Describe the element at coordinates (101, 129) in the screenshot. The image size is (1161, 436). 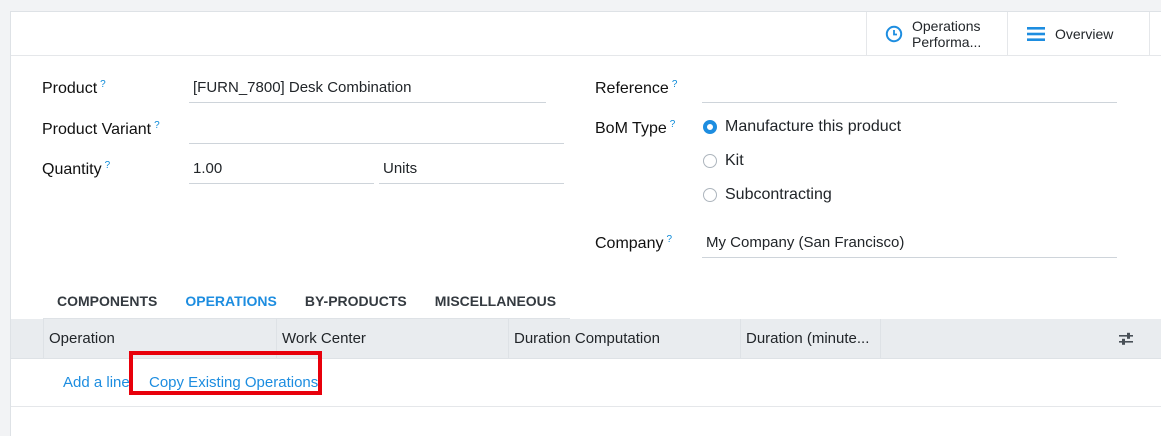
I see `product-variant-label: Product Variant?` at that location.